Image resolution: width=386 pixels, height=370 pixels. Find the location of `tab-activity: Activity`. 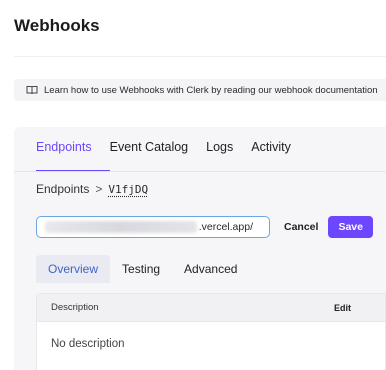

tab-activity: Activity is located at coordinates (271, 153).